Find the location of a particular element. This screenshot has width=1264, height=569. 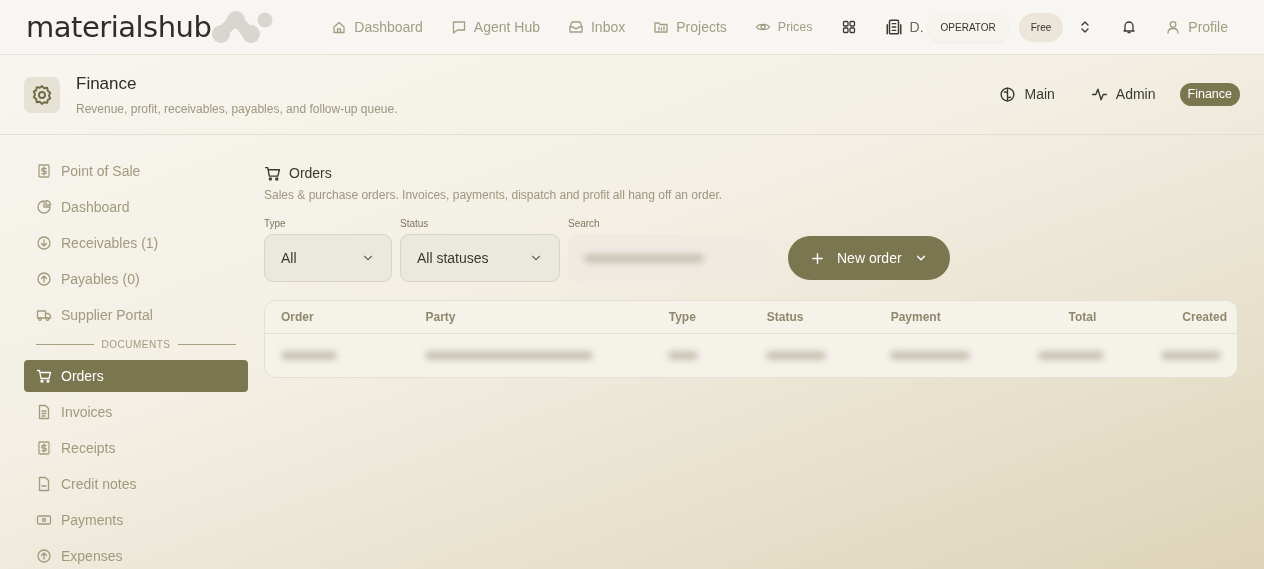

folder-icon is located at coordinates (661, 27).